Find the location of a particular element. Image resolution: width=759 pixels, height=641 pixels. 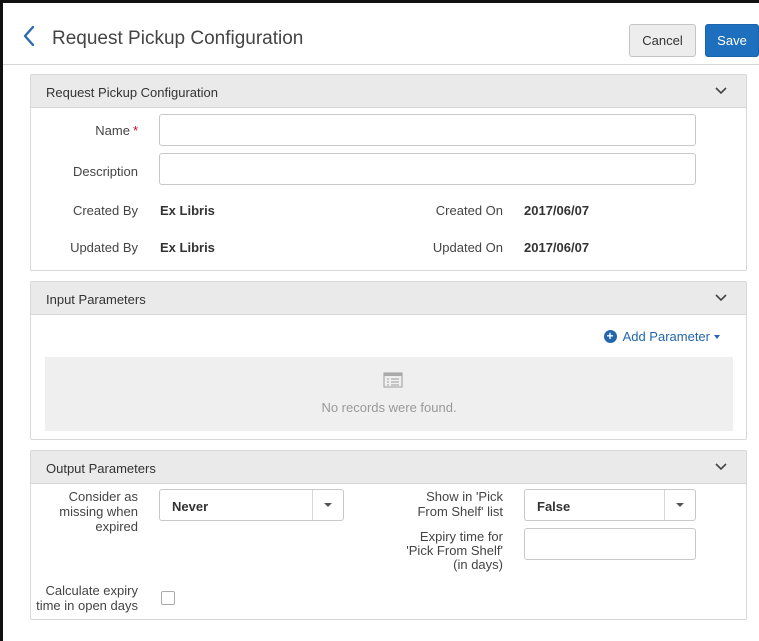

updated-by-label: Updated By is located at coordinates (104, 247).